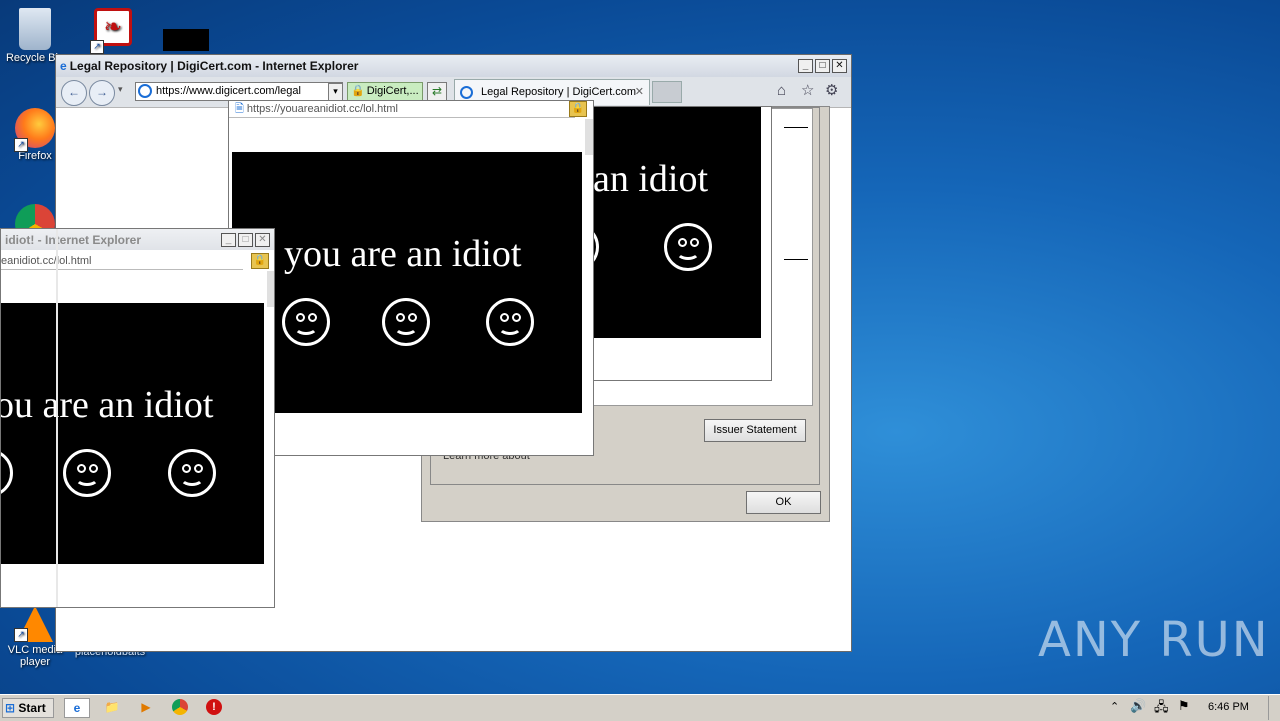 The width and height of the screenshot is (1280, 721). What do you see at coordinates (1161, 709) in the screenshot?
I see `network-icon: 🖧` at bounding box center [1161, 709].